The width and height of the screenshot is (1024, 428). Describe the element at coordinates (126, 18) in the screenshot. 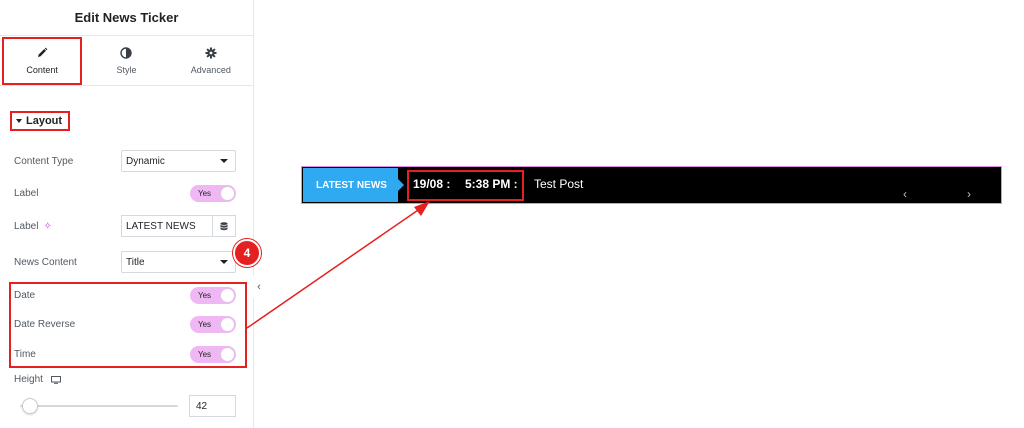

I see `panel-title: Edit News Ticker` at that location.